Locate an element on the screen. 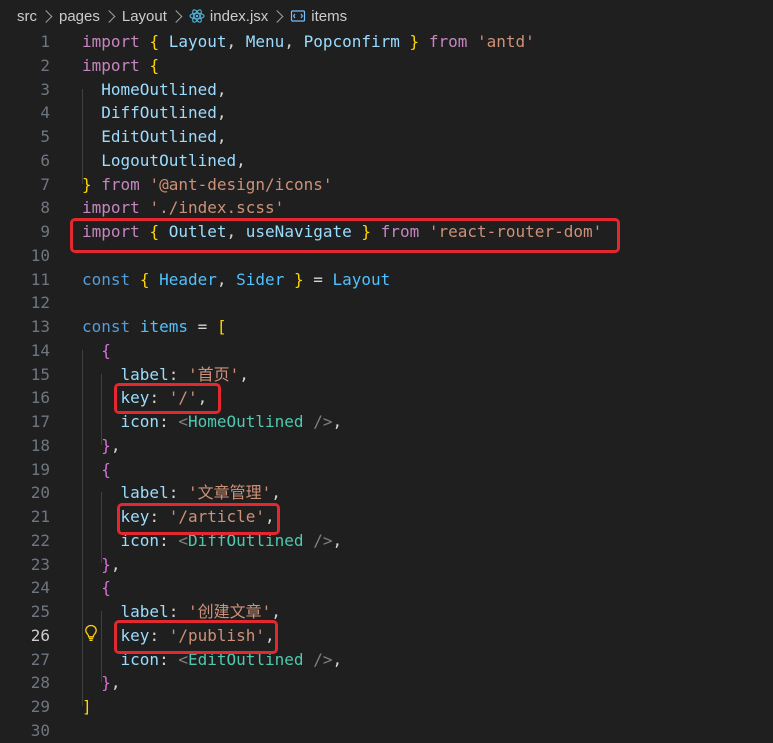 This screenshot has width=773, height=743. breadcrumb-item-symbol: items is located at coordinates (329, 16).